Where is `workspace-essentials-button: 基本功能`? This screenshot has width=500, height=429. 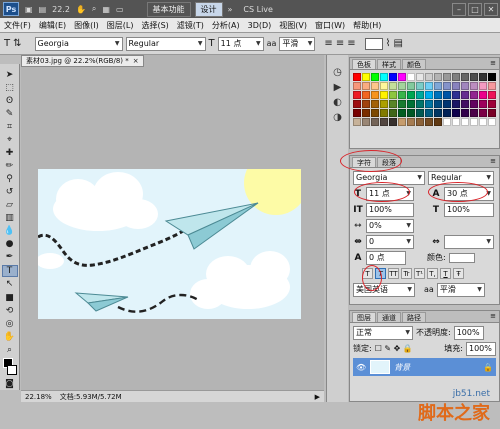
workspace-essentials-button: 基本功能 is located at coordinates (168, 9).